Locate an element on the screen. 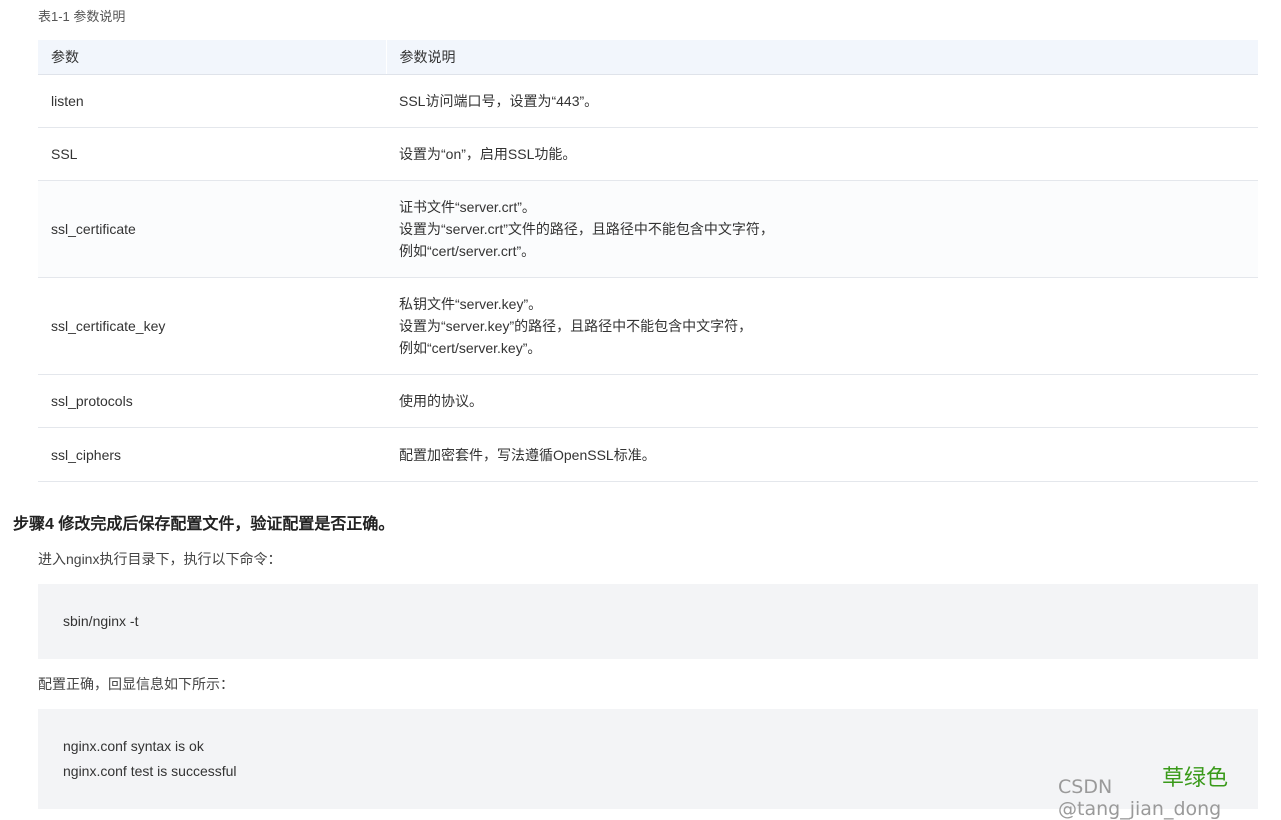 This screenshot has height=820, width=1281. table-header-row: 参数 参数说明 is located at coordinates (648, 57).